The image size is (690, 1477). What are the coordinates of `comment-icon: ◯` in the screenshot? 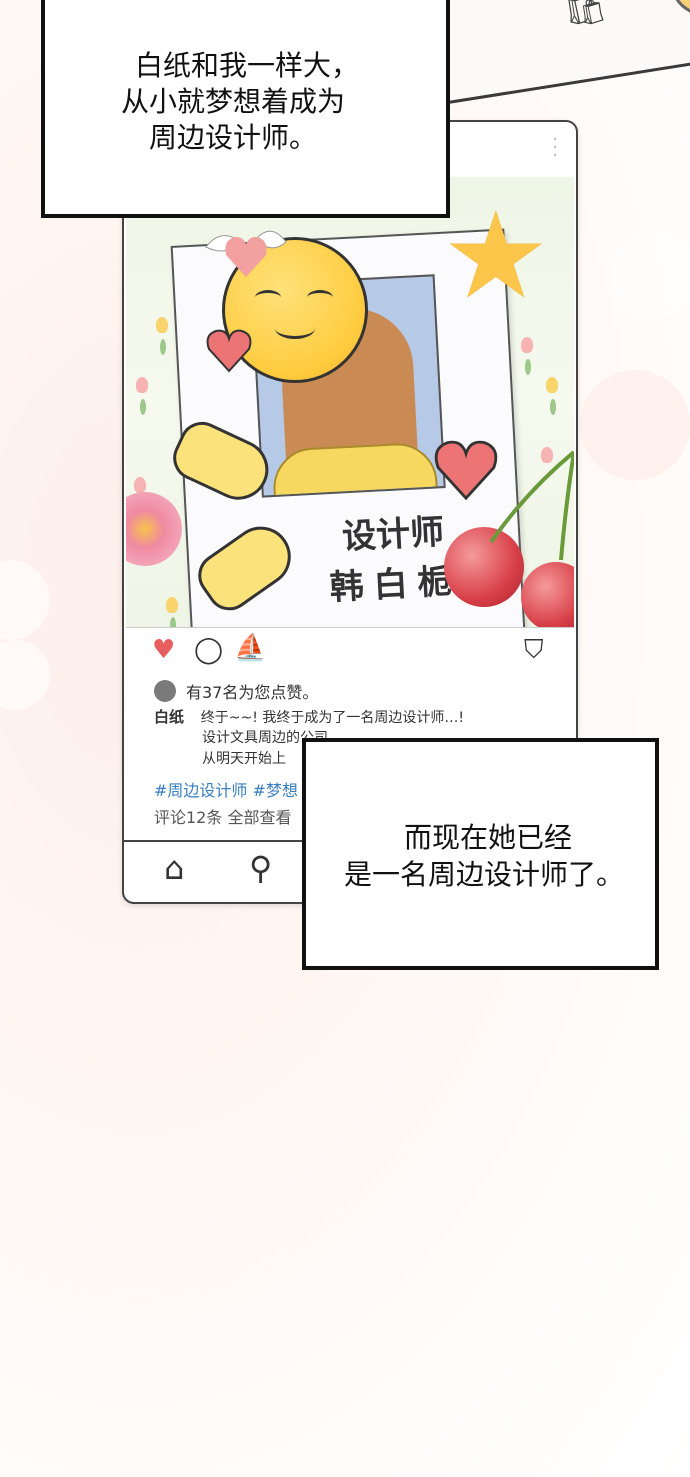 It's located at (208, 650).